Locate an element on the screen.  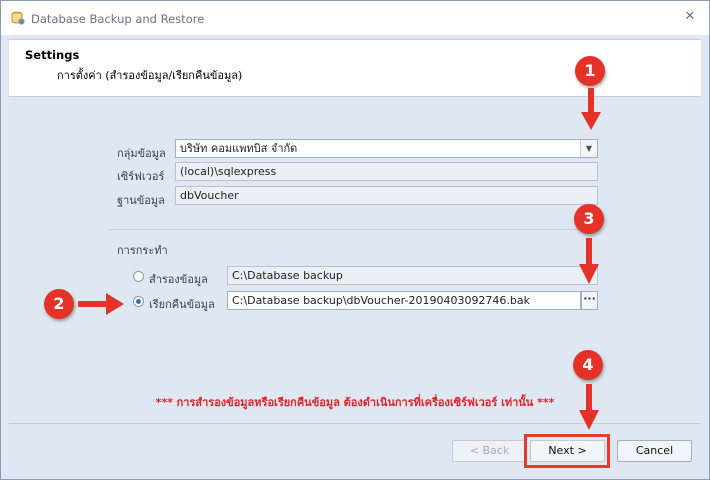
backup-path-field: C:\Database backup is located at coordinates (412, 275).